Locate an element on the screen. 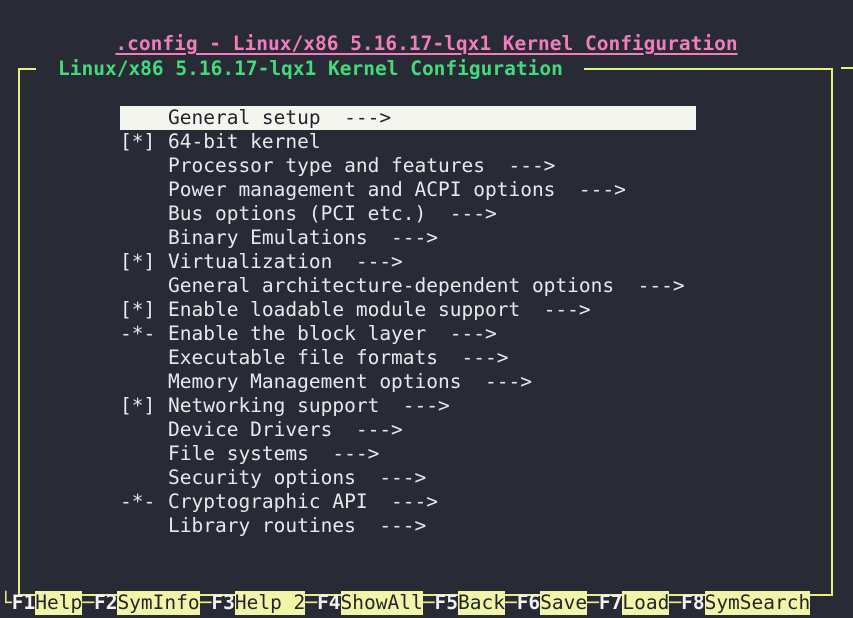  menu-item-label: File systems ---> is located at coordinates (274, 453).